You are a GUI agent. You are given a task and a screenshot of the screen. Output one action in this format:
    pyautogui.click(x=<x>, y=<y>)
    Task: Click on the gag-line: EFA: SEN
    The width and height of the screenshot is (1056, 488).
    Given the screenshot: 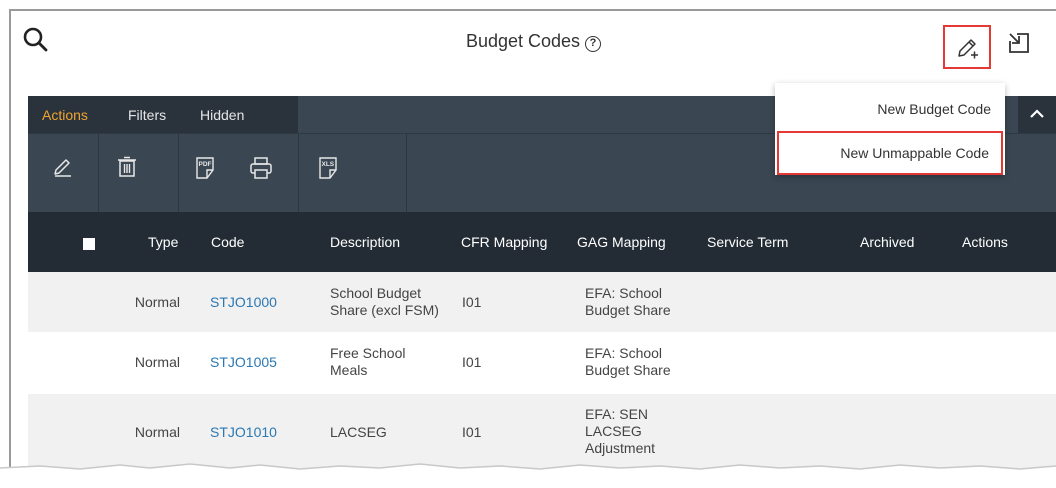 What is the action you would take?
    pyautogui.click(x=617, y=414)
    